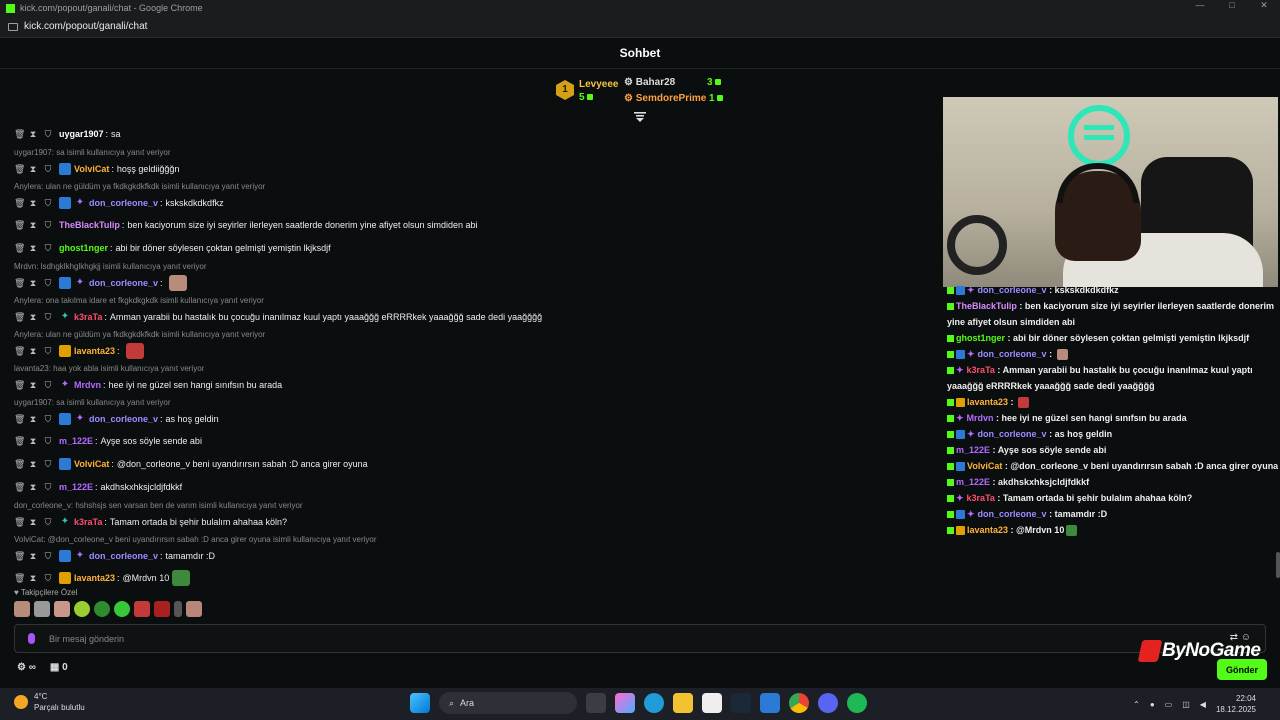  What do you see at coordinates (83, 248) in the screenshot?
I see `username: ghost1nger` at bounding box center [83, 248].